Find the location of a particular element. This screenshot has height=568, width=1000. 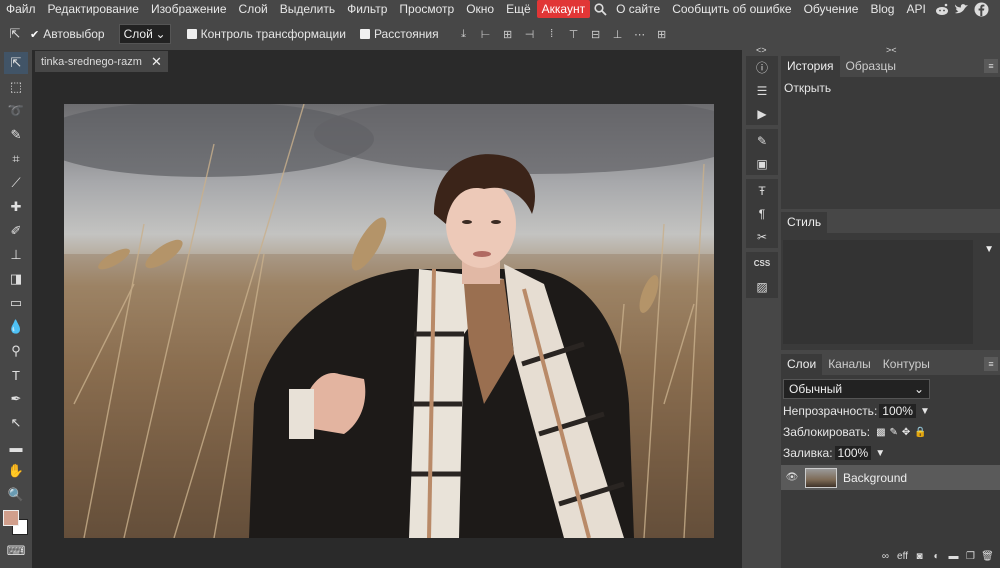

collapse-right-icon: >< is located at coordinates (891, 50).